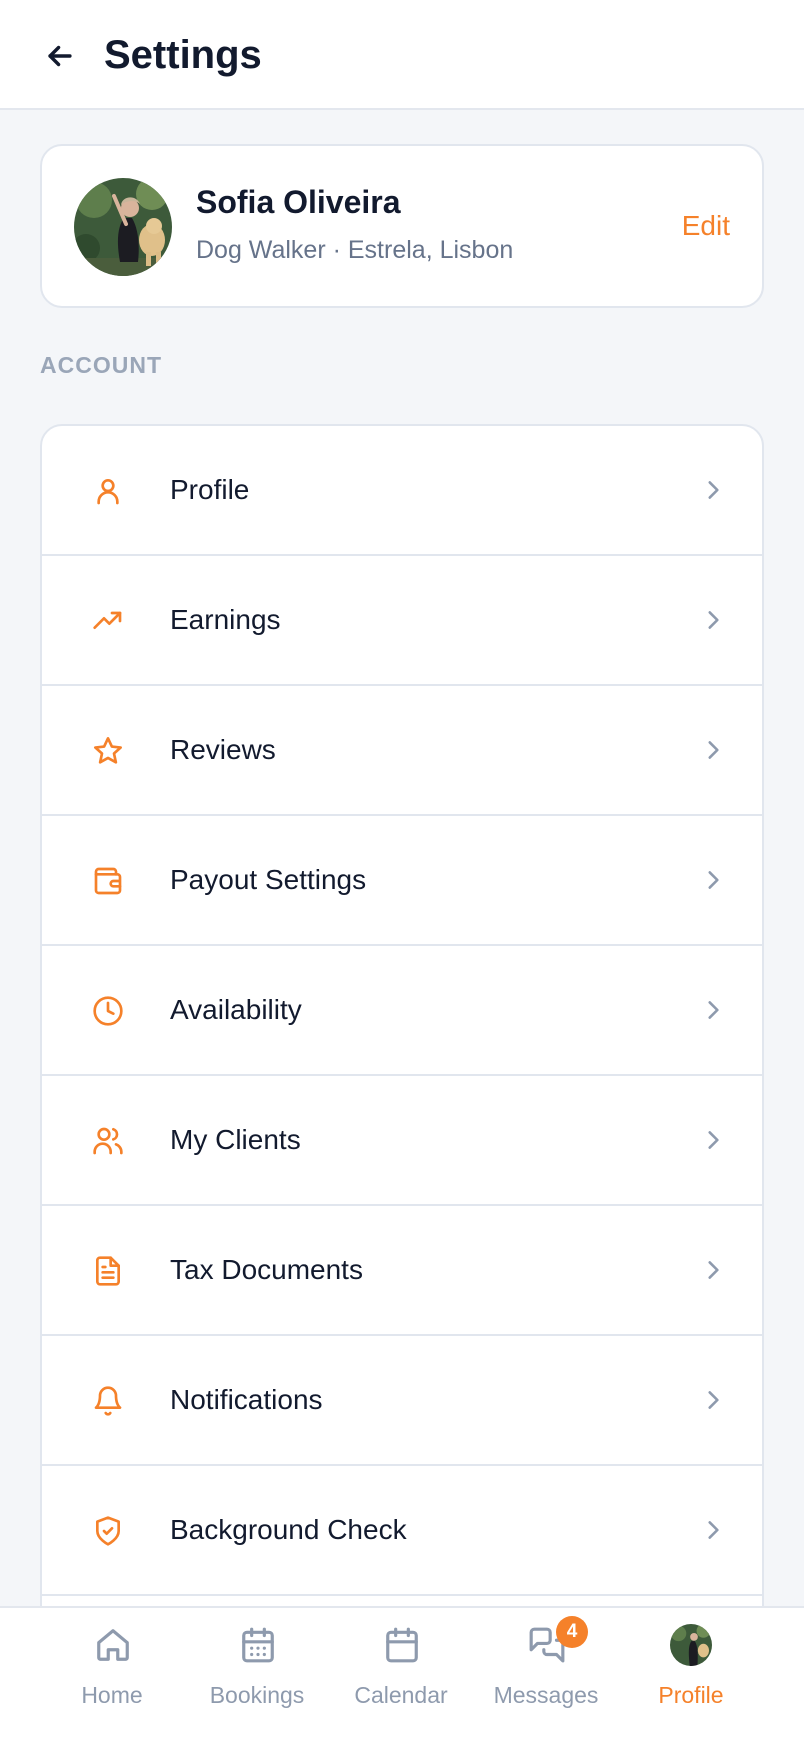  Describe the element at coordinates (236, 1009) in the screenshot. I see `menu-item-label: Availability` at that location.